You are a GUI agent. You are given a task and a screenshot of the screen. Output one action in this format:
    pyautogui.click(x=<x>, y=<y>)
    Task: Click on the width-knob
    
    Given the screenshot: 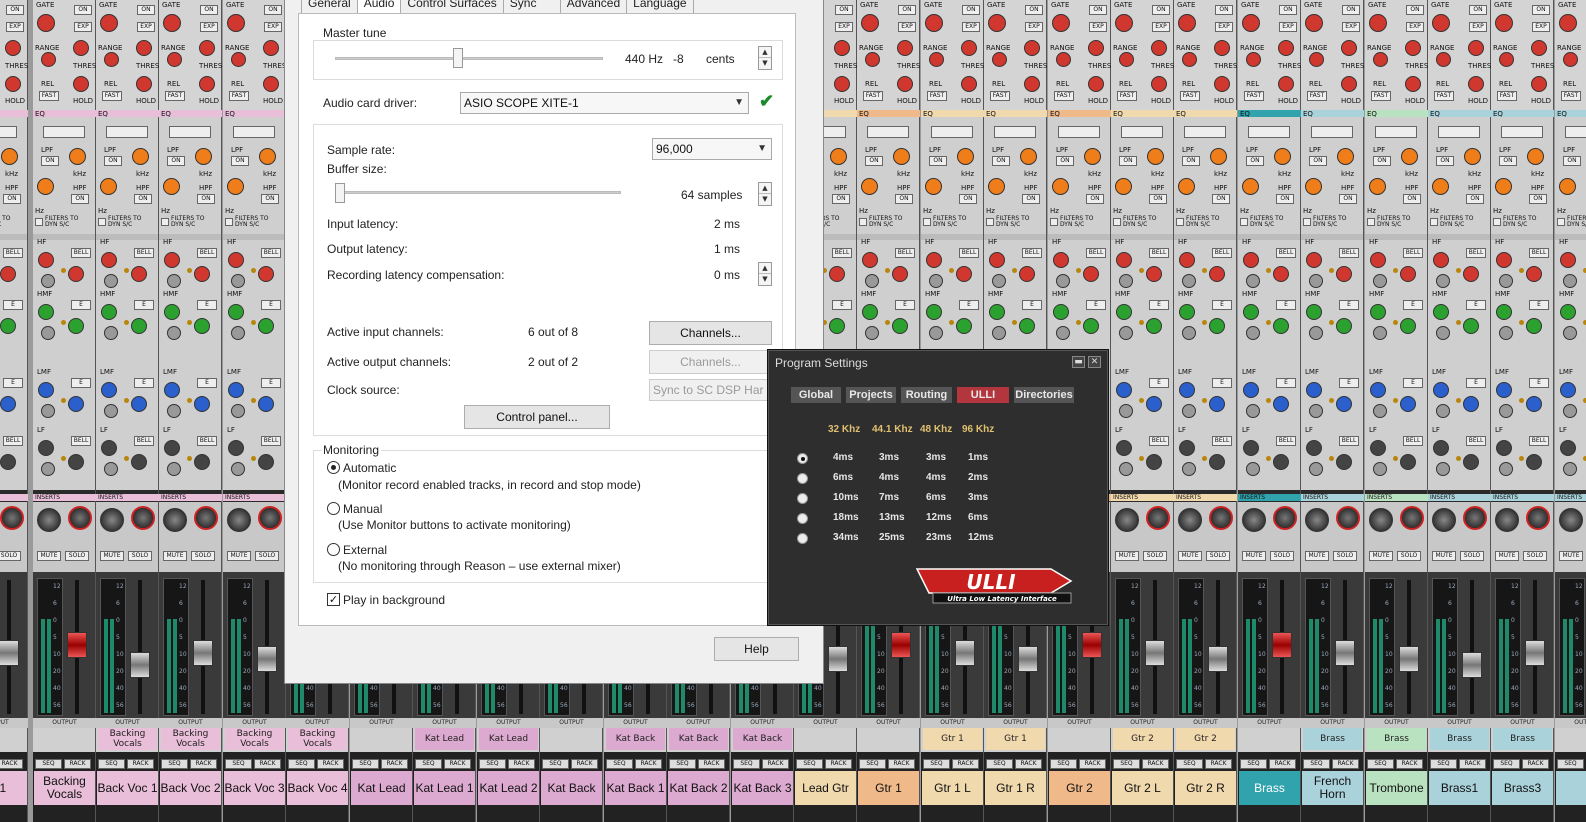 What is the action you would take?
    pyautogui.click(x=270, y=518)
    